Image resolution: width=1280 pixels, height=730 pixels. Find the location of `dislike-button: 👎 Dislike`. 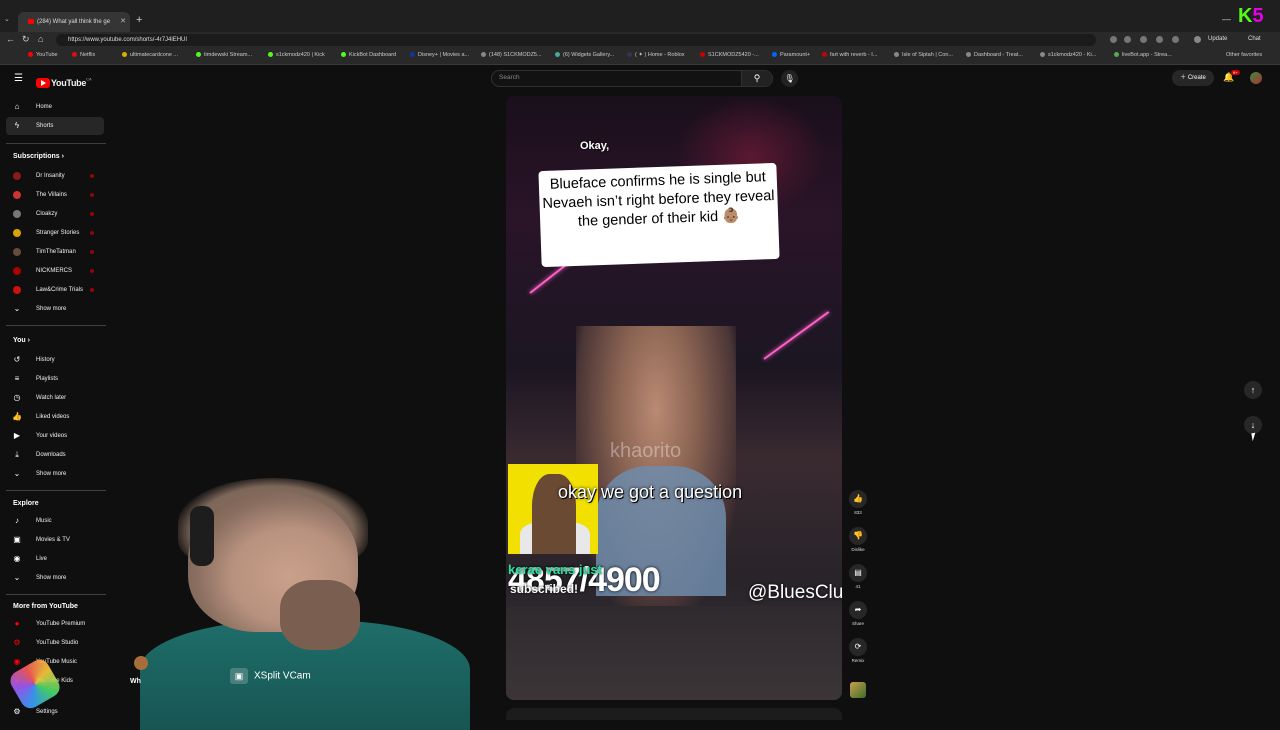

dislike-button: 👎 Dislike is located at coordinates (858, 539).